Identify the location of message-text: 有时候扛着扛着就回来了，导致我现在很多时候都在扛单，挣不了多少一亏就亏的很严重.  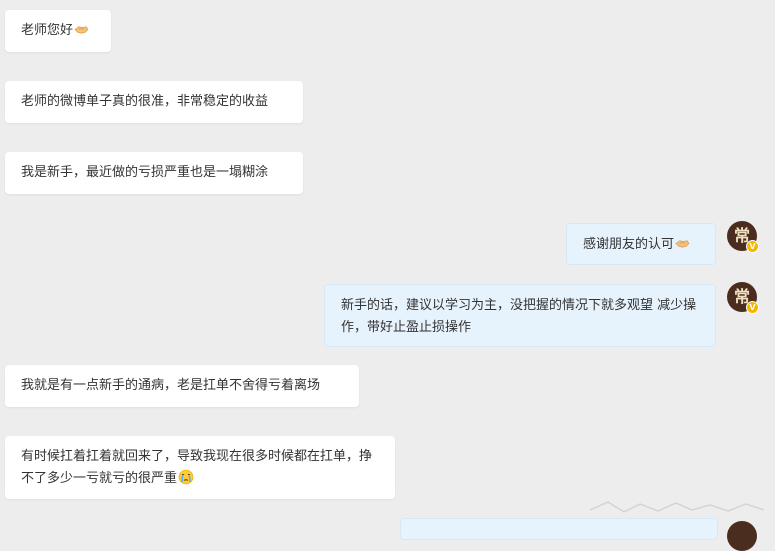
(197, 467).